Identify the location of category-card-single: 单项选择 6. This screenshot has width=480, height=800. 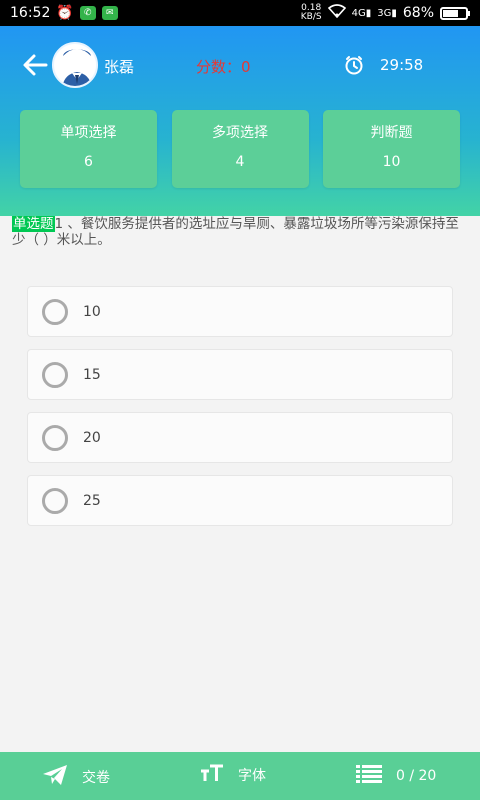
(88, 149).